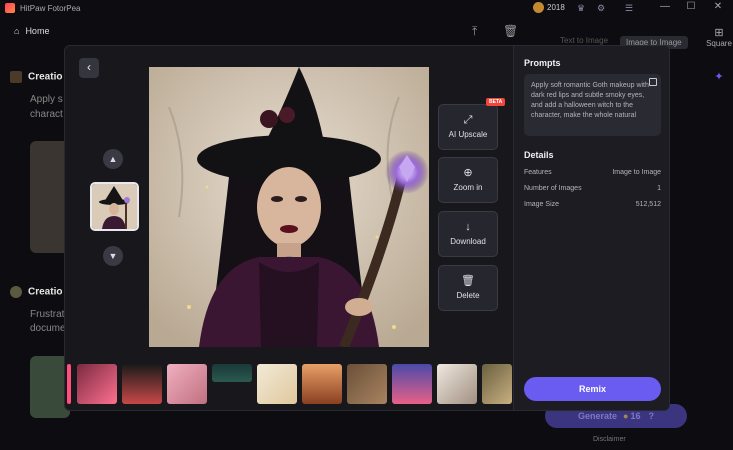  Describe the element at coordinates (37, 31) in the screenshot. I see `home-label: Home` at that location.